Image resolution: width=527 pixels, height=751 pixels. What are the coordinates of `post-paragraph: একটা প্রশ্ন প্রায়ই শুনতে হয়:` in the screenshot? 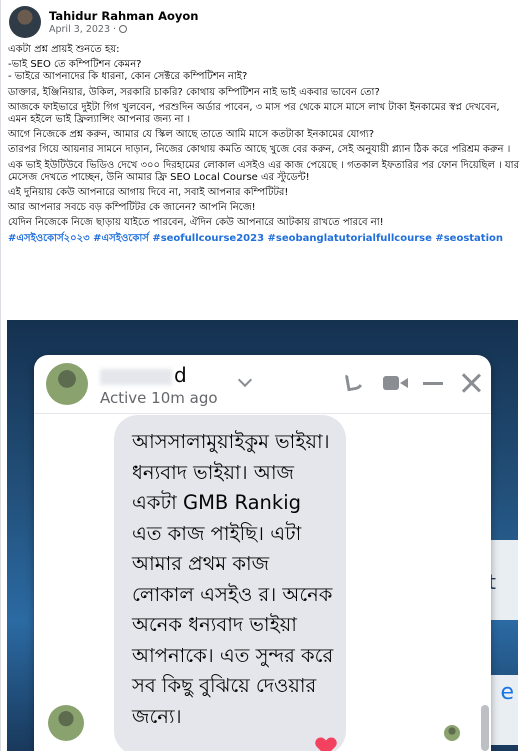 It's located at (64, 49).